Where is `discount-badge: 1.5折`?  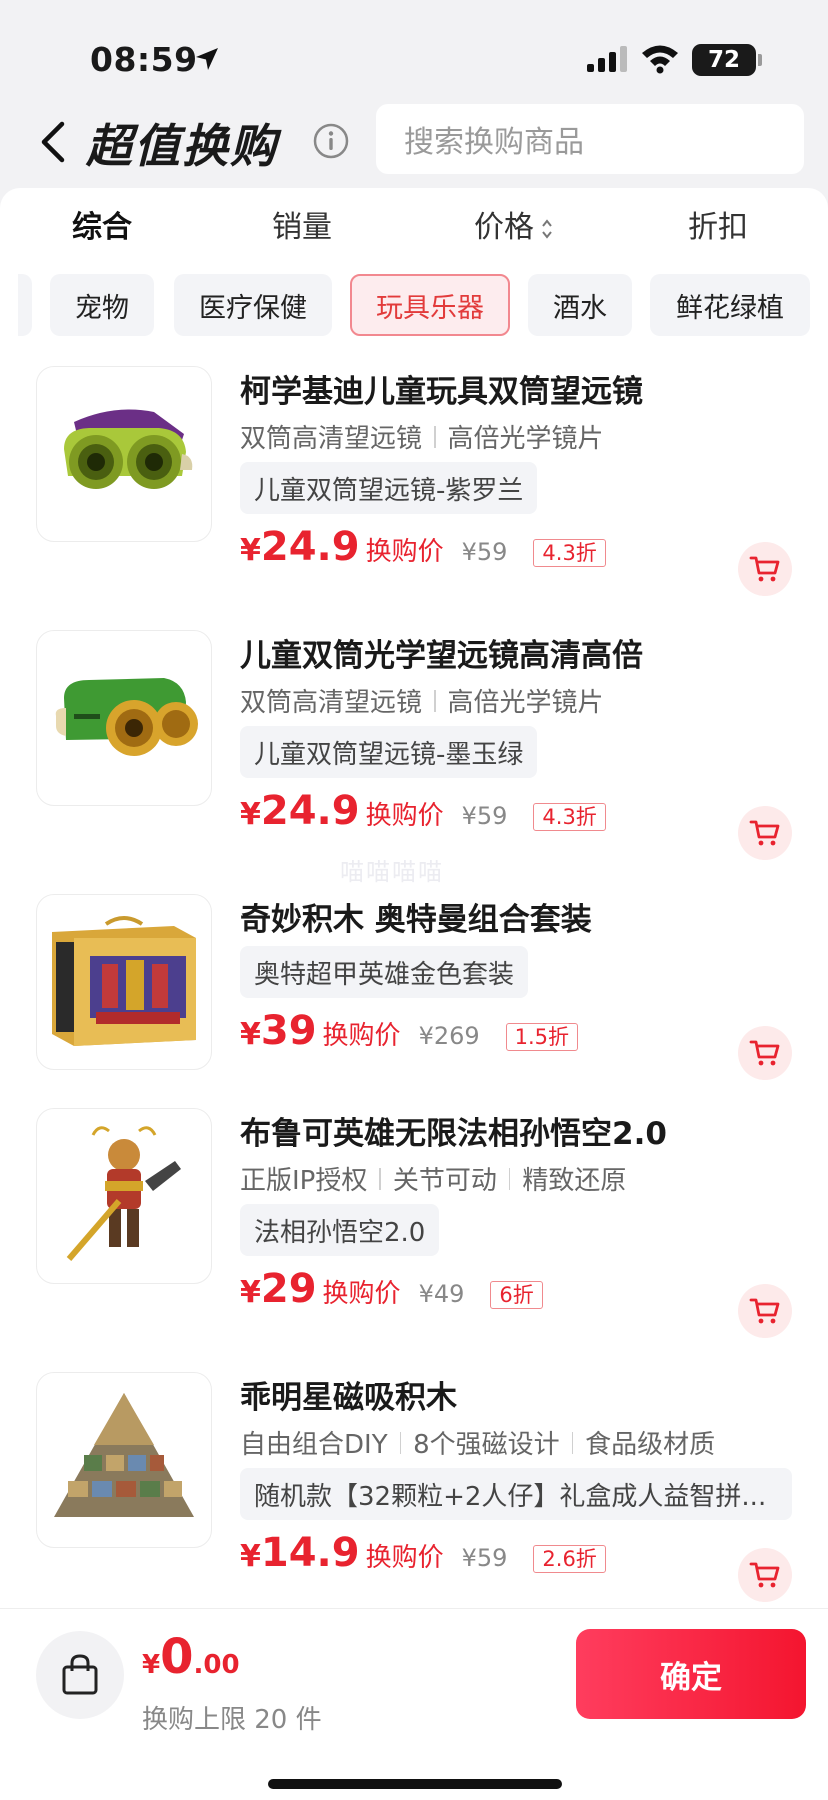
discount-badge: 1.5折 is located at coordinates (542, 1037).